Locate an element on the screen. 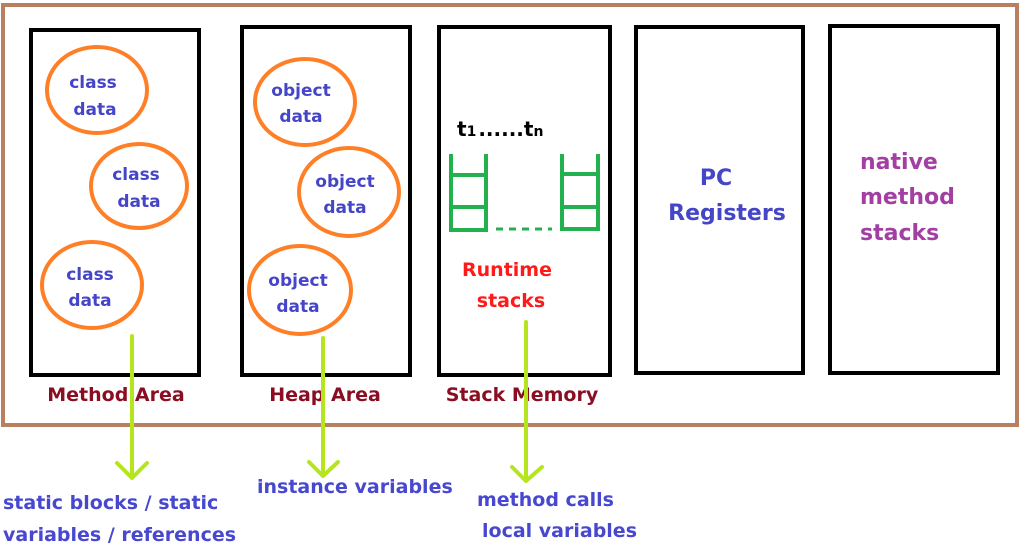  native-stacks-label: method is located at coordinates (907, 197).